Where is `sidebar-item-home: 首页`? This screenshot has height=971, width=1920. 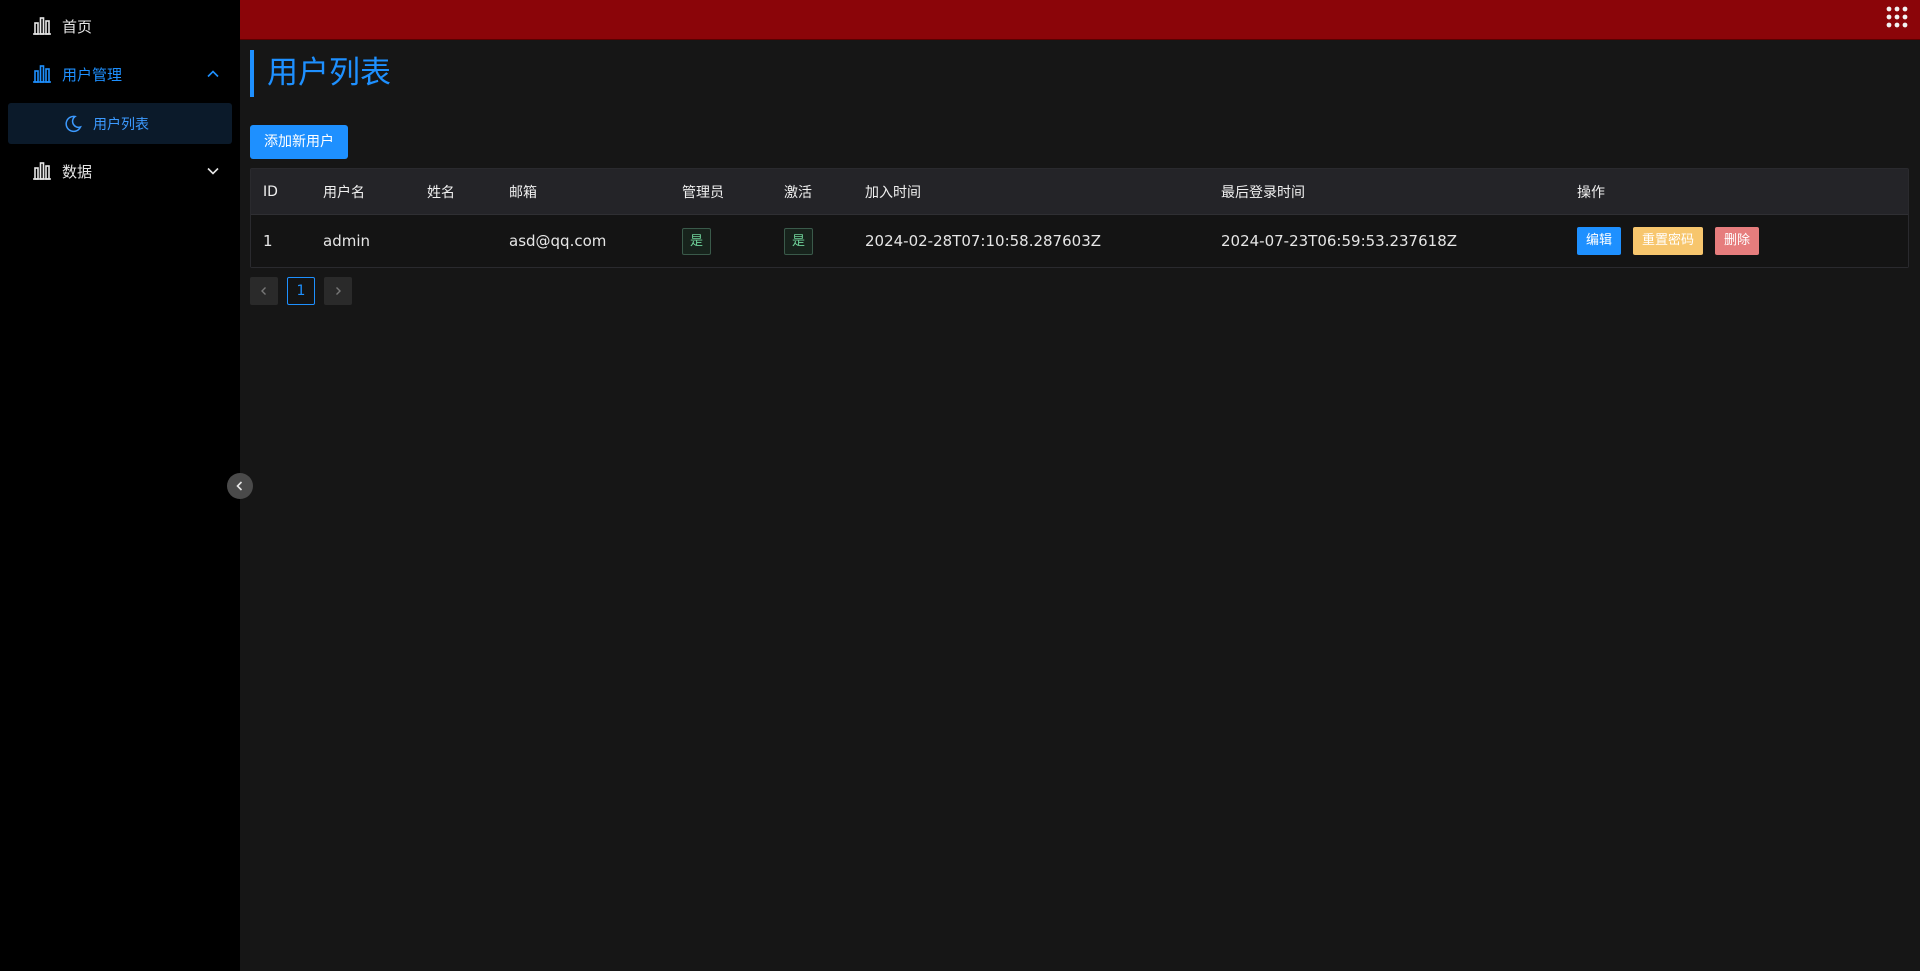
sidebar-item-home: 首页 is located at coordinates (120, 26).